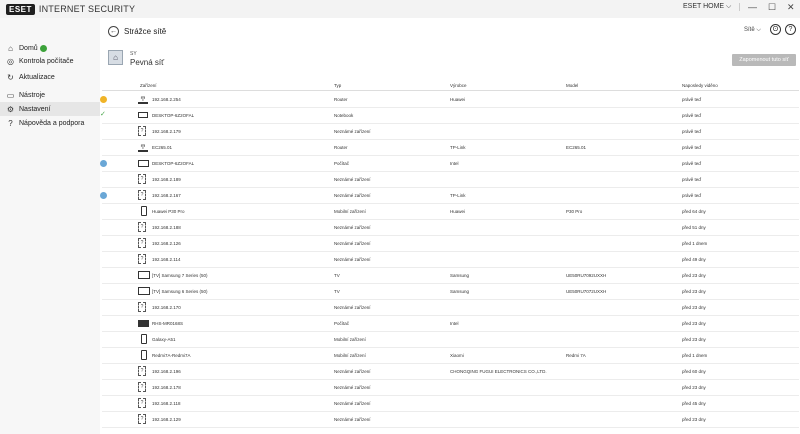  Describe the element at coordinates (10, 109) in the screenshot. I see `gear-icon: ⚙` at that location.